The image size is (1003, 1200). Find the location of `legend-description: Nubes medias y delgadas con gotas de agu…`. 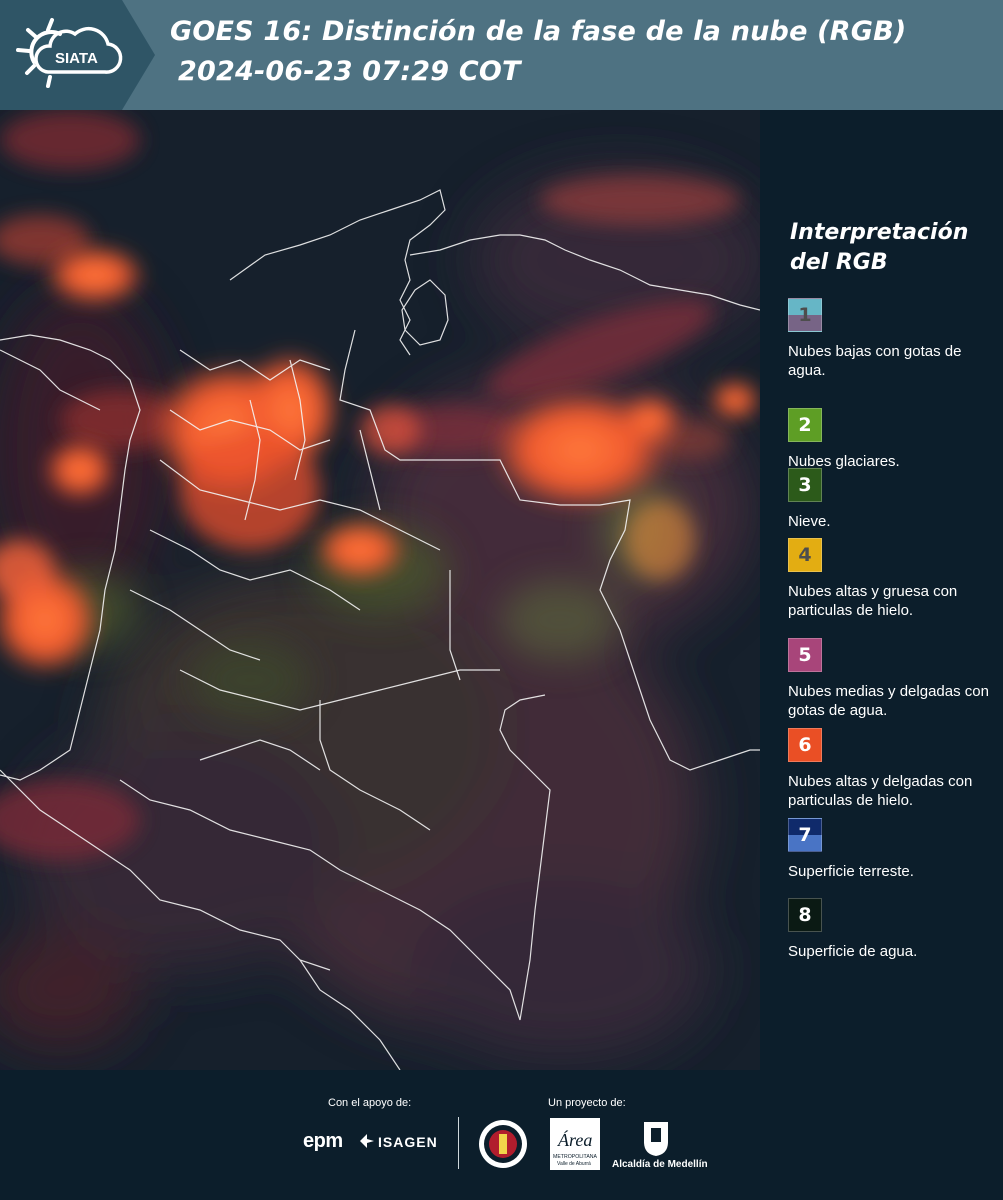

legend-description: Nubes medias y delgadas con gotas de agu… is located at coordinates (888, 701).